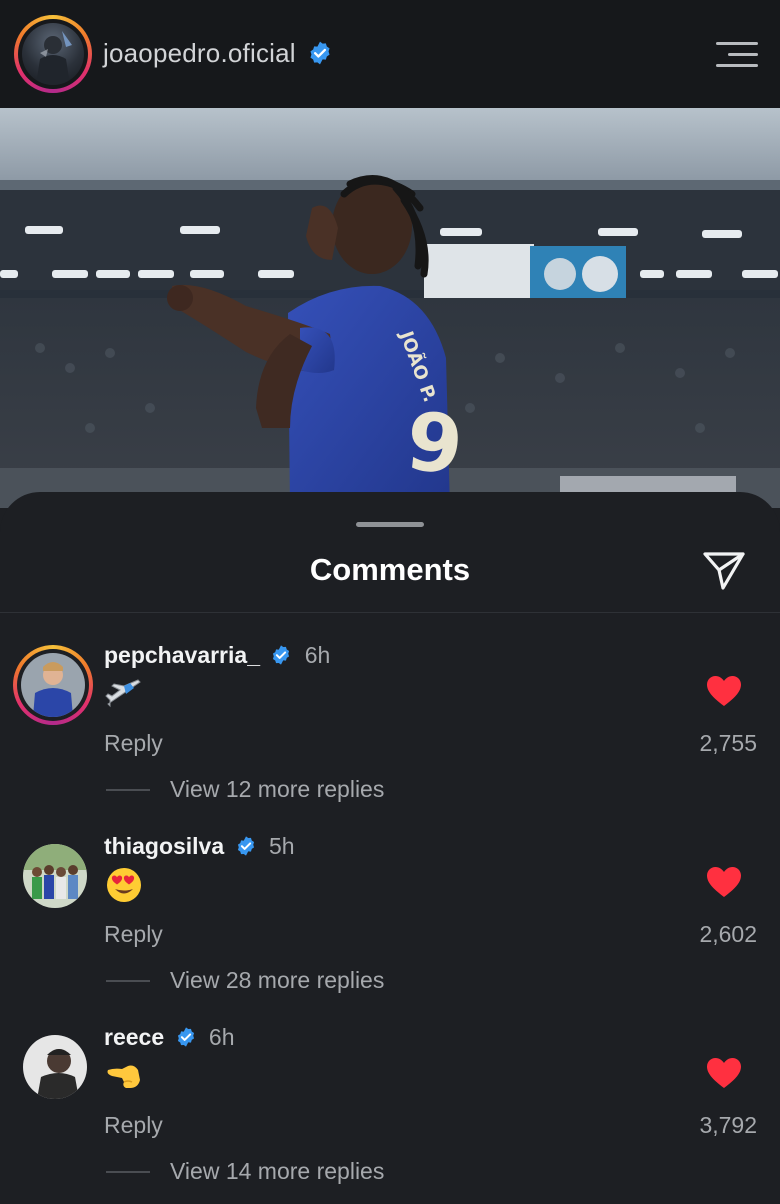 This screenshot has height=1204, width=780. What do you see at coordinates (728, 743) in the screenshot?
I see `like-count: 2,755` at bounding box center [728, 743].